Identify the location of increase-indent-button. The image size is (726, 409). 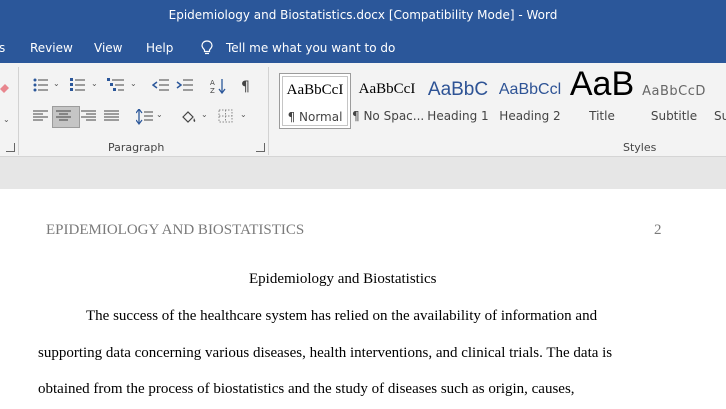
(186, 86).